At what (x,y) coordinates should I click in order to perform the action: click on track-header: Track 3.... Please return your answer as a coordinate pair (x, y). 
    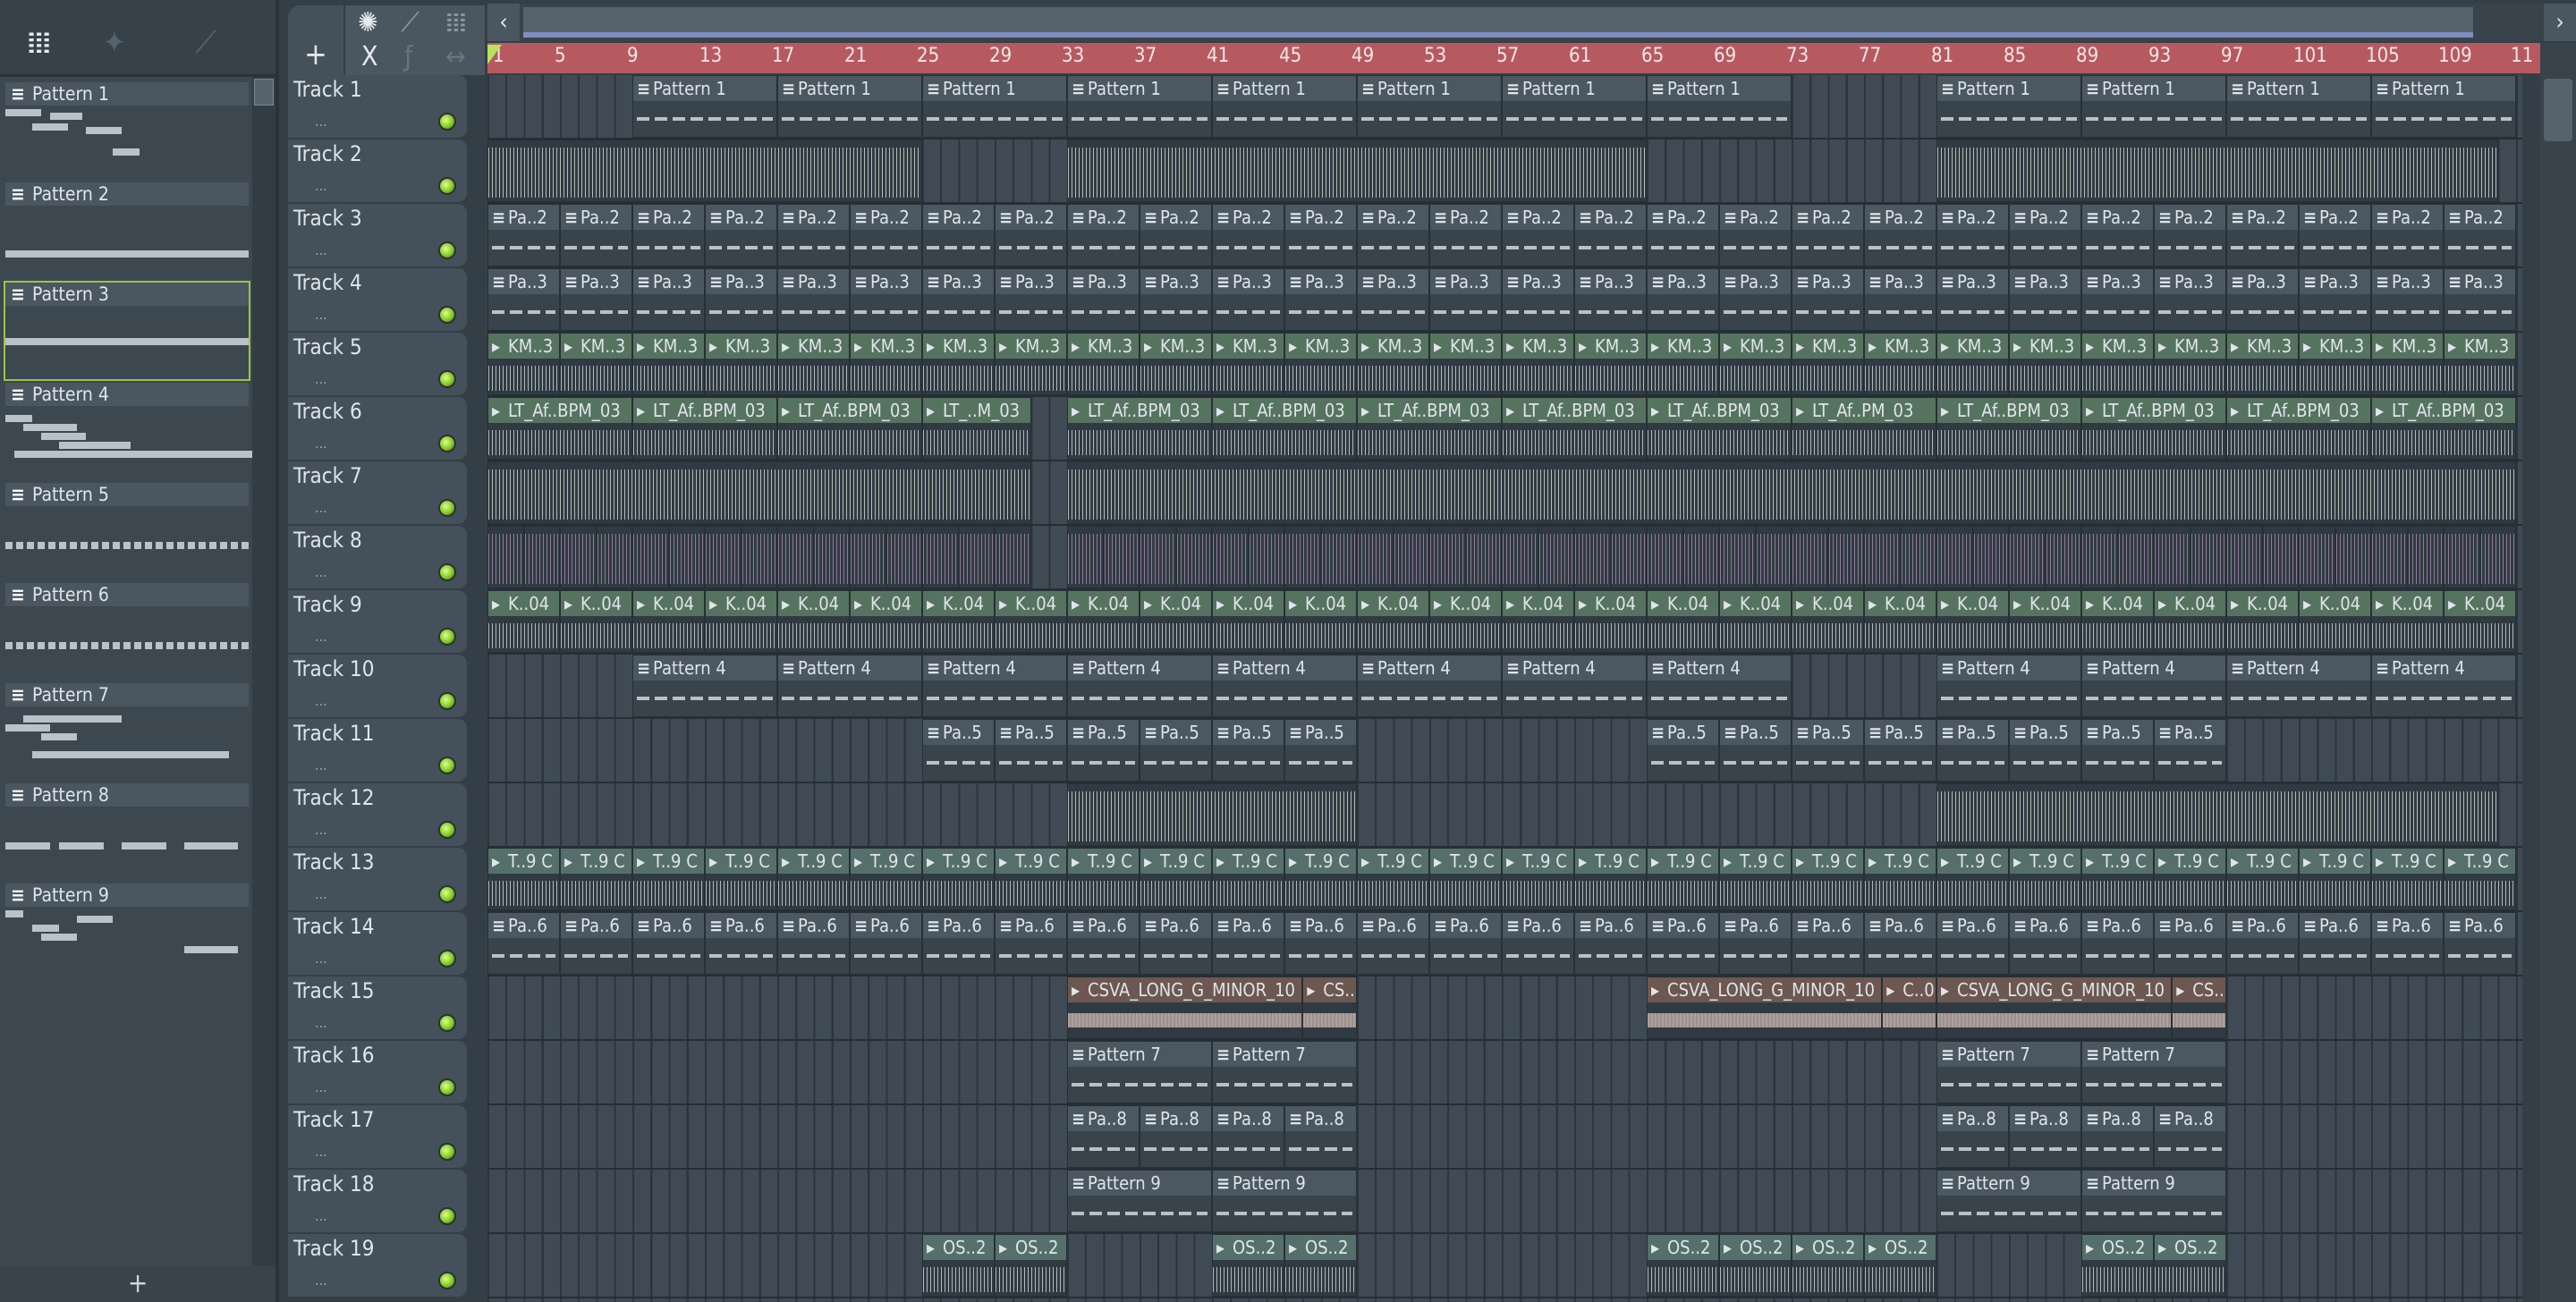
    Looking at the image, I should click on (377, 235).